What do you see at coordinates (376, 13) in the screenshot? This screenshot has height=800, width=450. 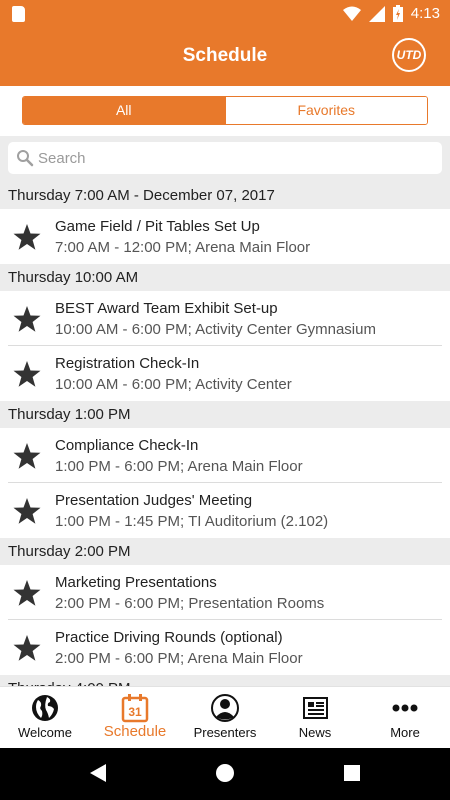 I see `signal-icon` at bounding box center [376, 13].